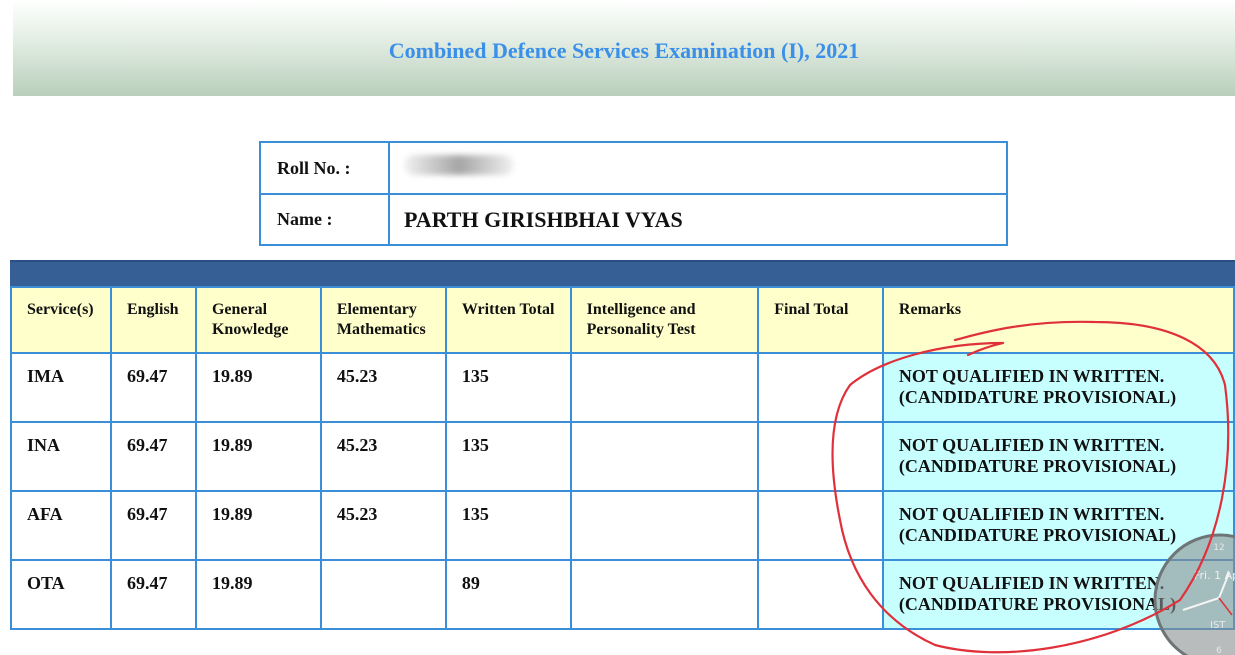  I want to click on roll-number-row: Roll No. :, so click(633, 168).